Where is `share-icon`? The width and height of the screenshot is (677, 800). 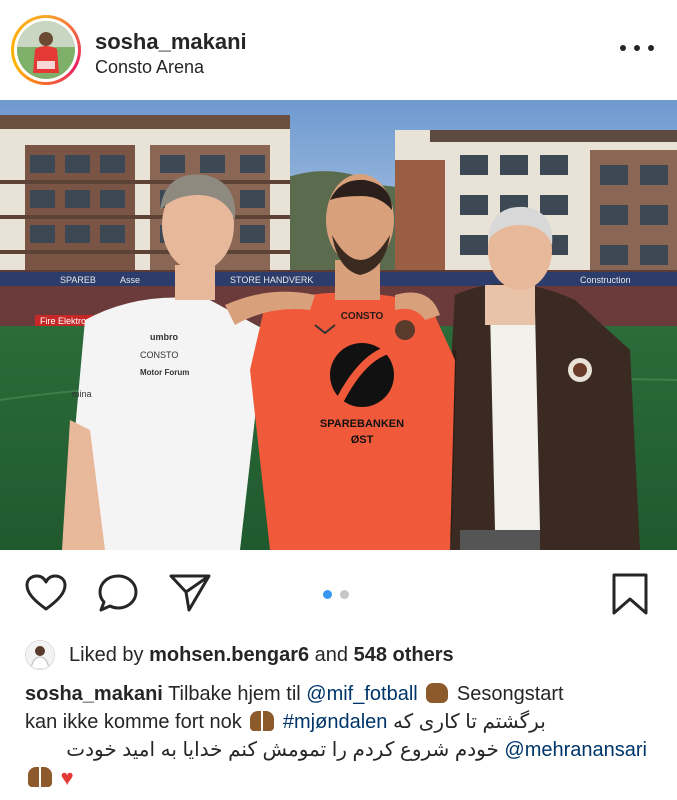 share-icon is located at coordinates (190, 594).